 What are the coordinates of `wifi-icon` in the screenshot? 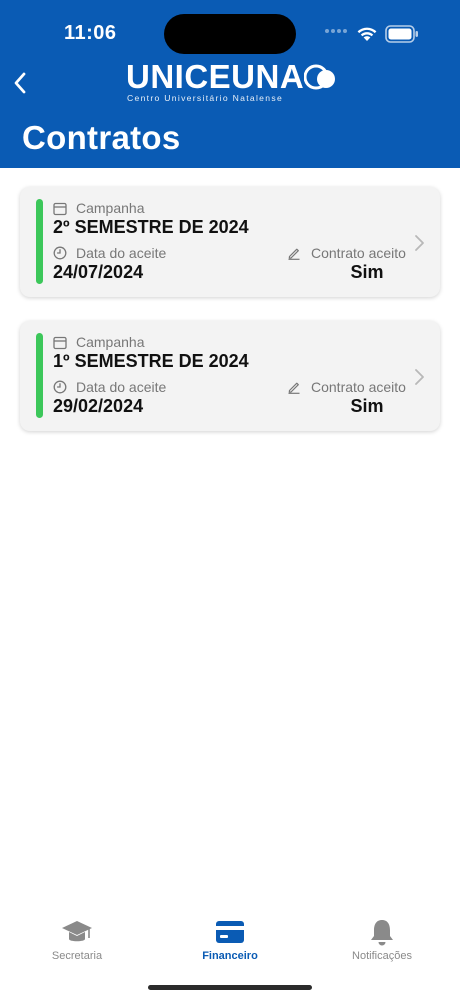 It's located at (367, 34).